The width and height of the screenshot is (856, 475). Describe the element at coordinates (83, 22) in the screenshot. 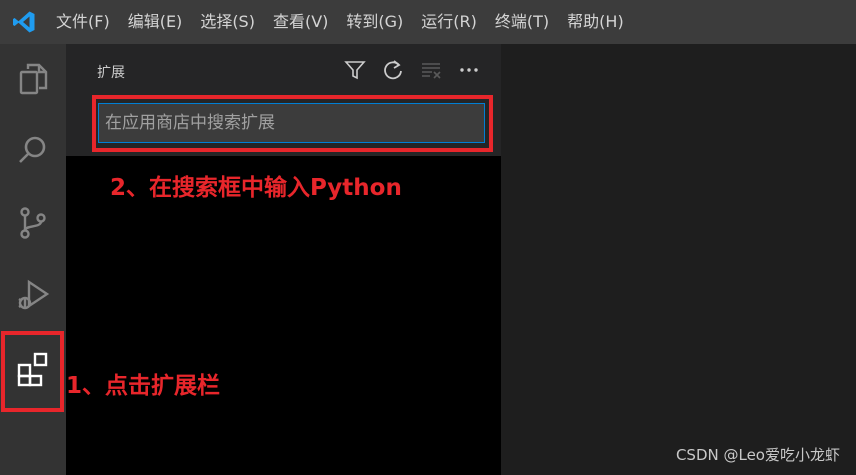

I see `menu-file: 文件(F)` at that location.